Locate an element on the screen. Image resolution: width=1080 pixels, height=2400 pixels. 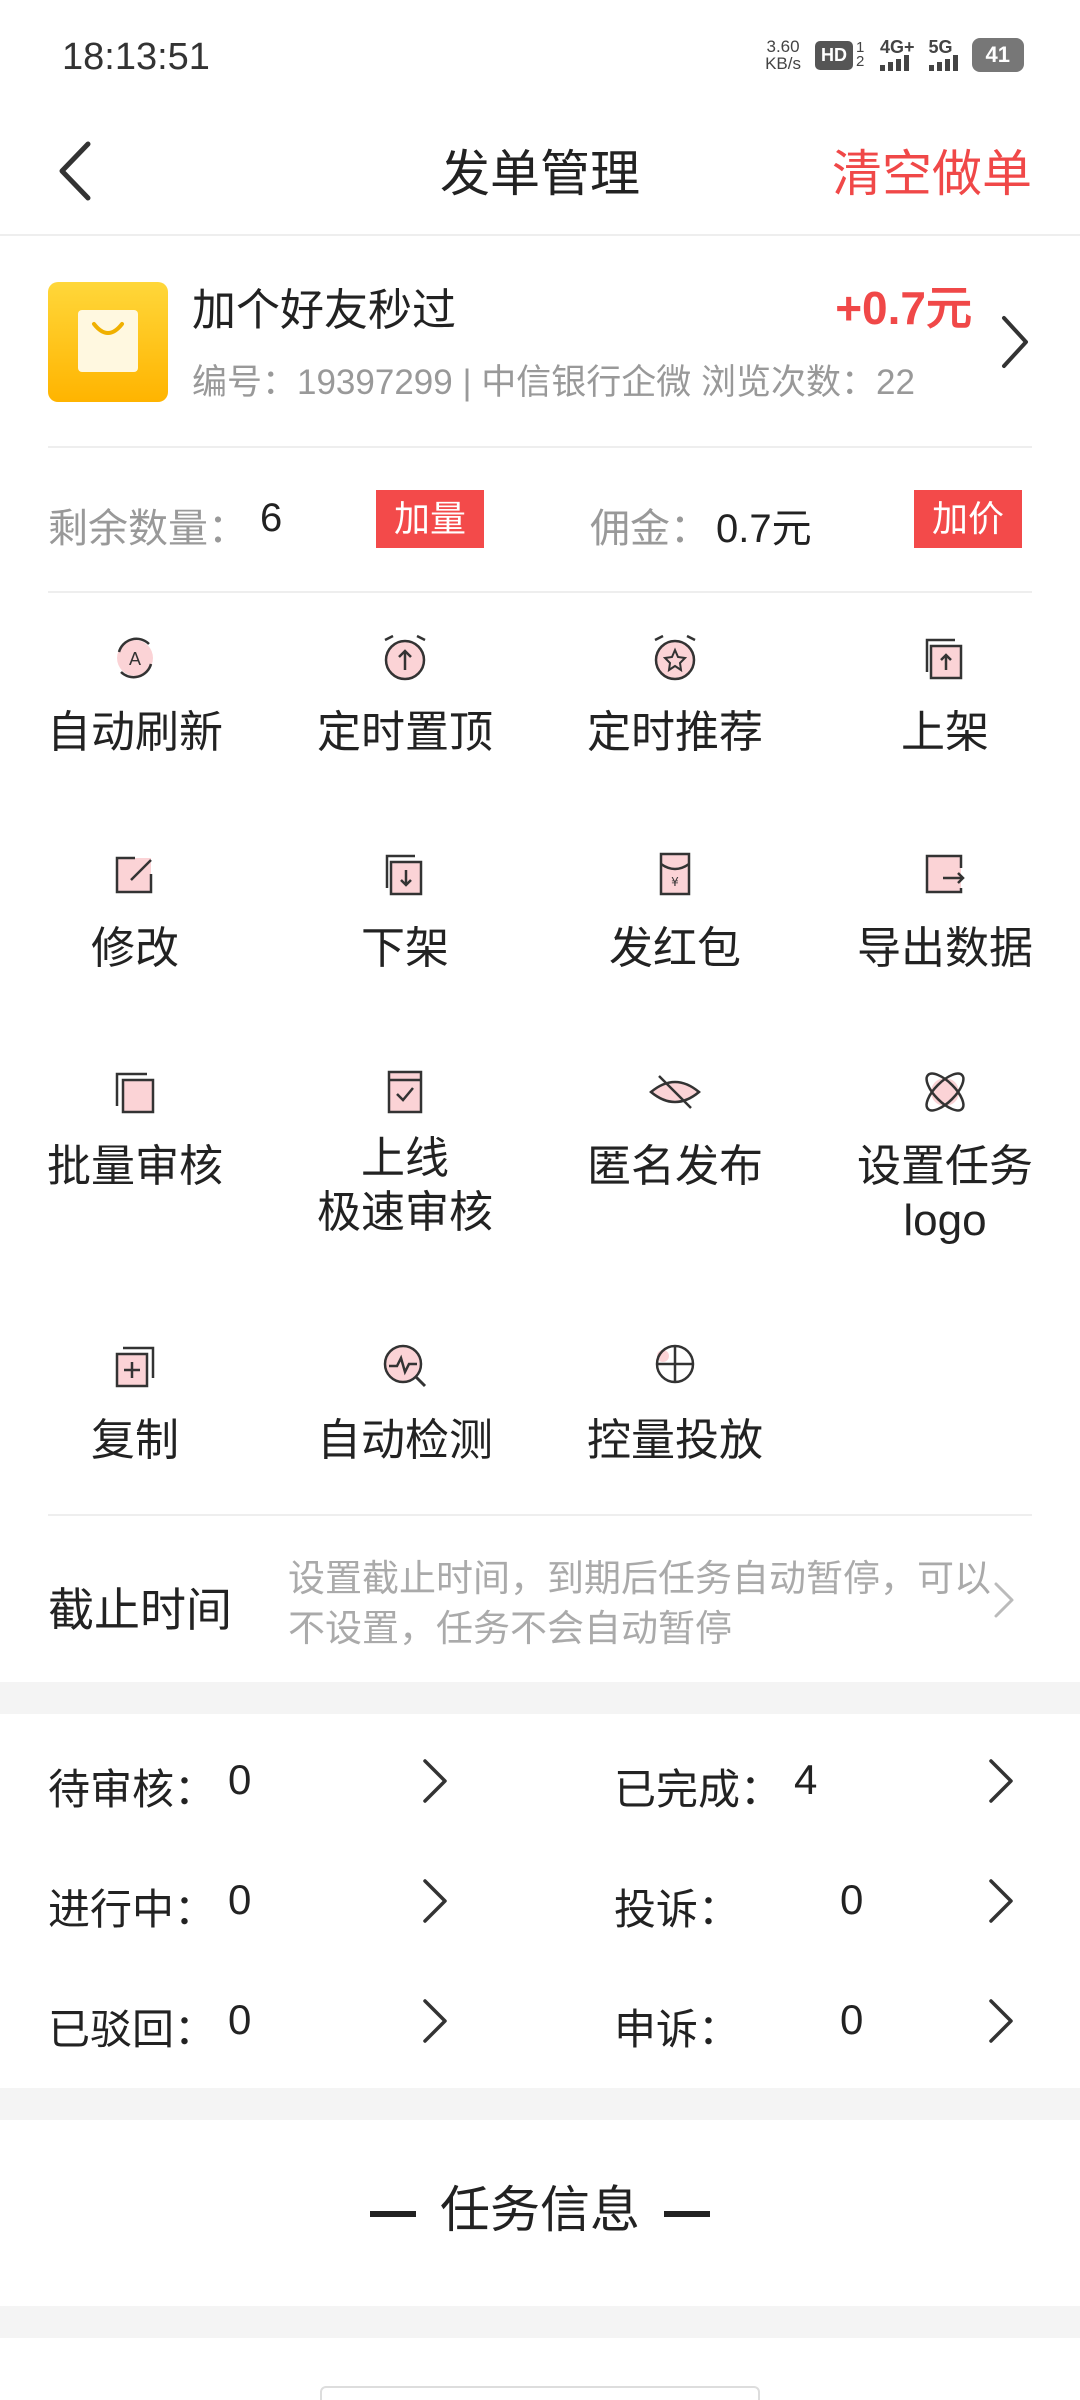
action-auto-detect: 自动检测 is located at coordinates (405, 1402).